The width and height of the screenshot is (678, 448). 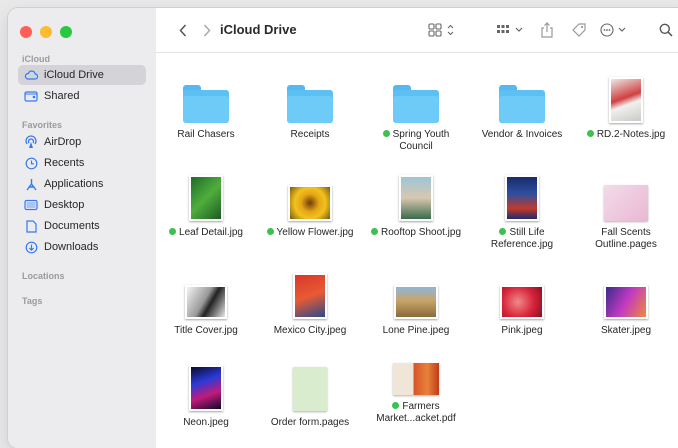 What do you see at coordinates (443, 30) in the screenshot?
I see `grid-view-icon` at bounding box center [443, 30].